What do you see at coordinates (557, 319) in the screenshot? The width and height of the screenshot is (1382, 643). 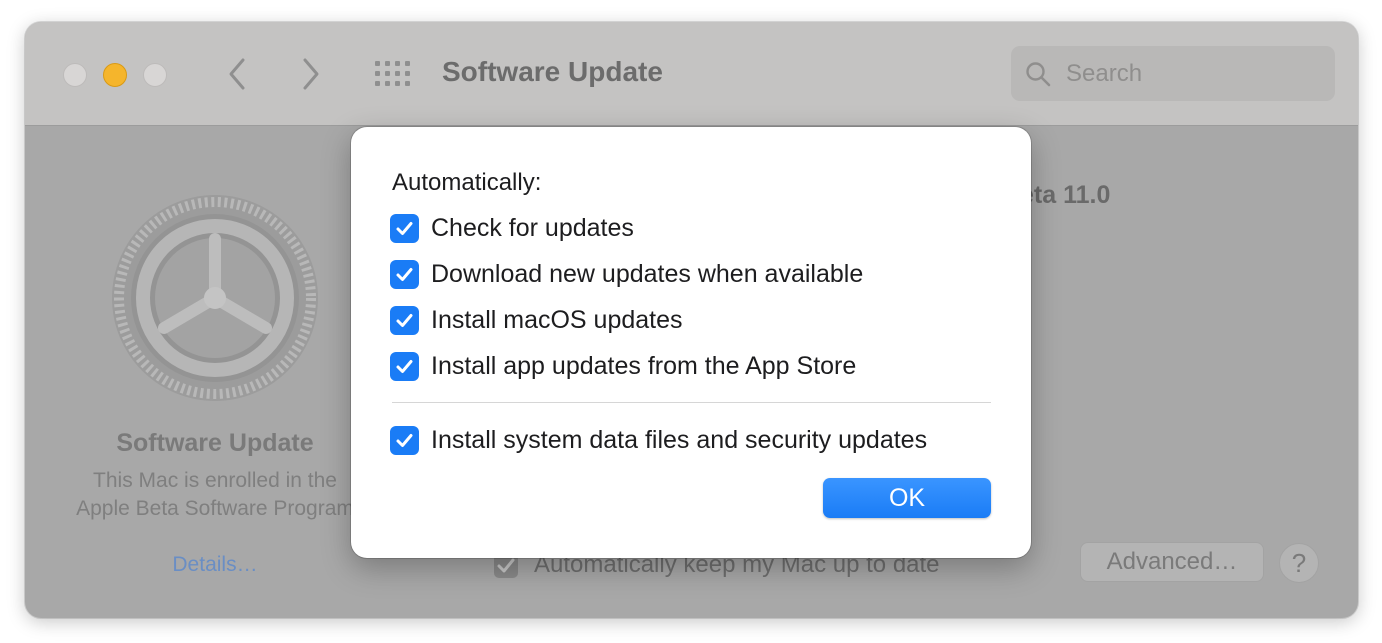 I see `option-label: Install macOS updates` at bounding box center [557, 319].